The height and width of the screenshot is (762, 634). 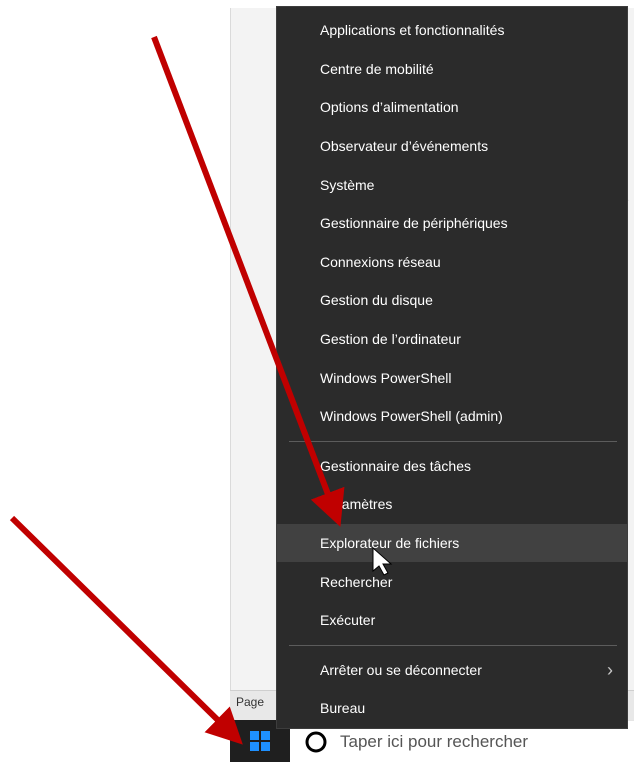 What do you see at coordinates (343, 708) in the screenshot?
I see `menu-item-label: Bureau` at bounding box center [343, 708].